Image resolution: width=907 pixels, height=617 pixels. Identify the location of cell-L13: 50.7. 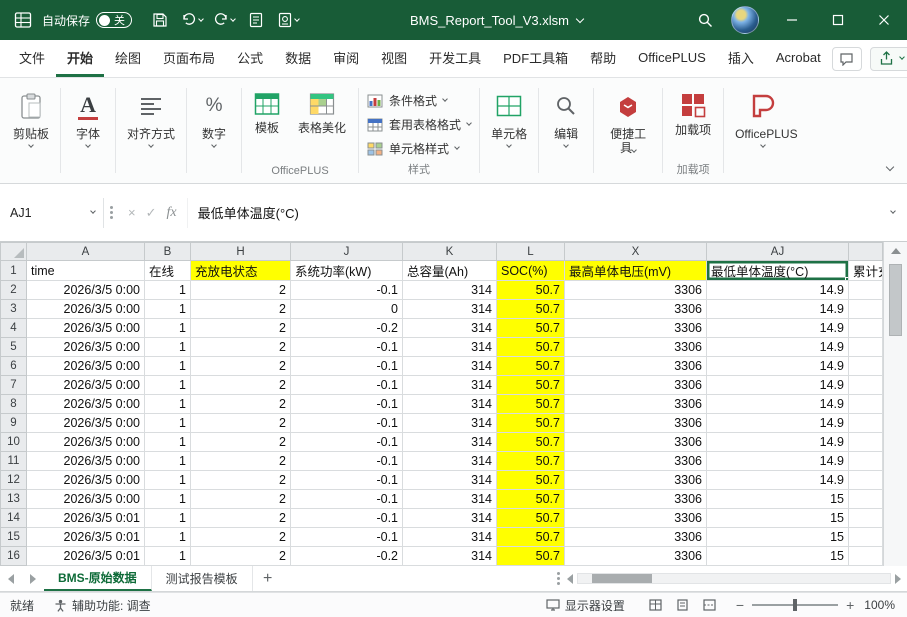
(530, 499).